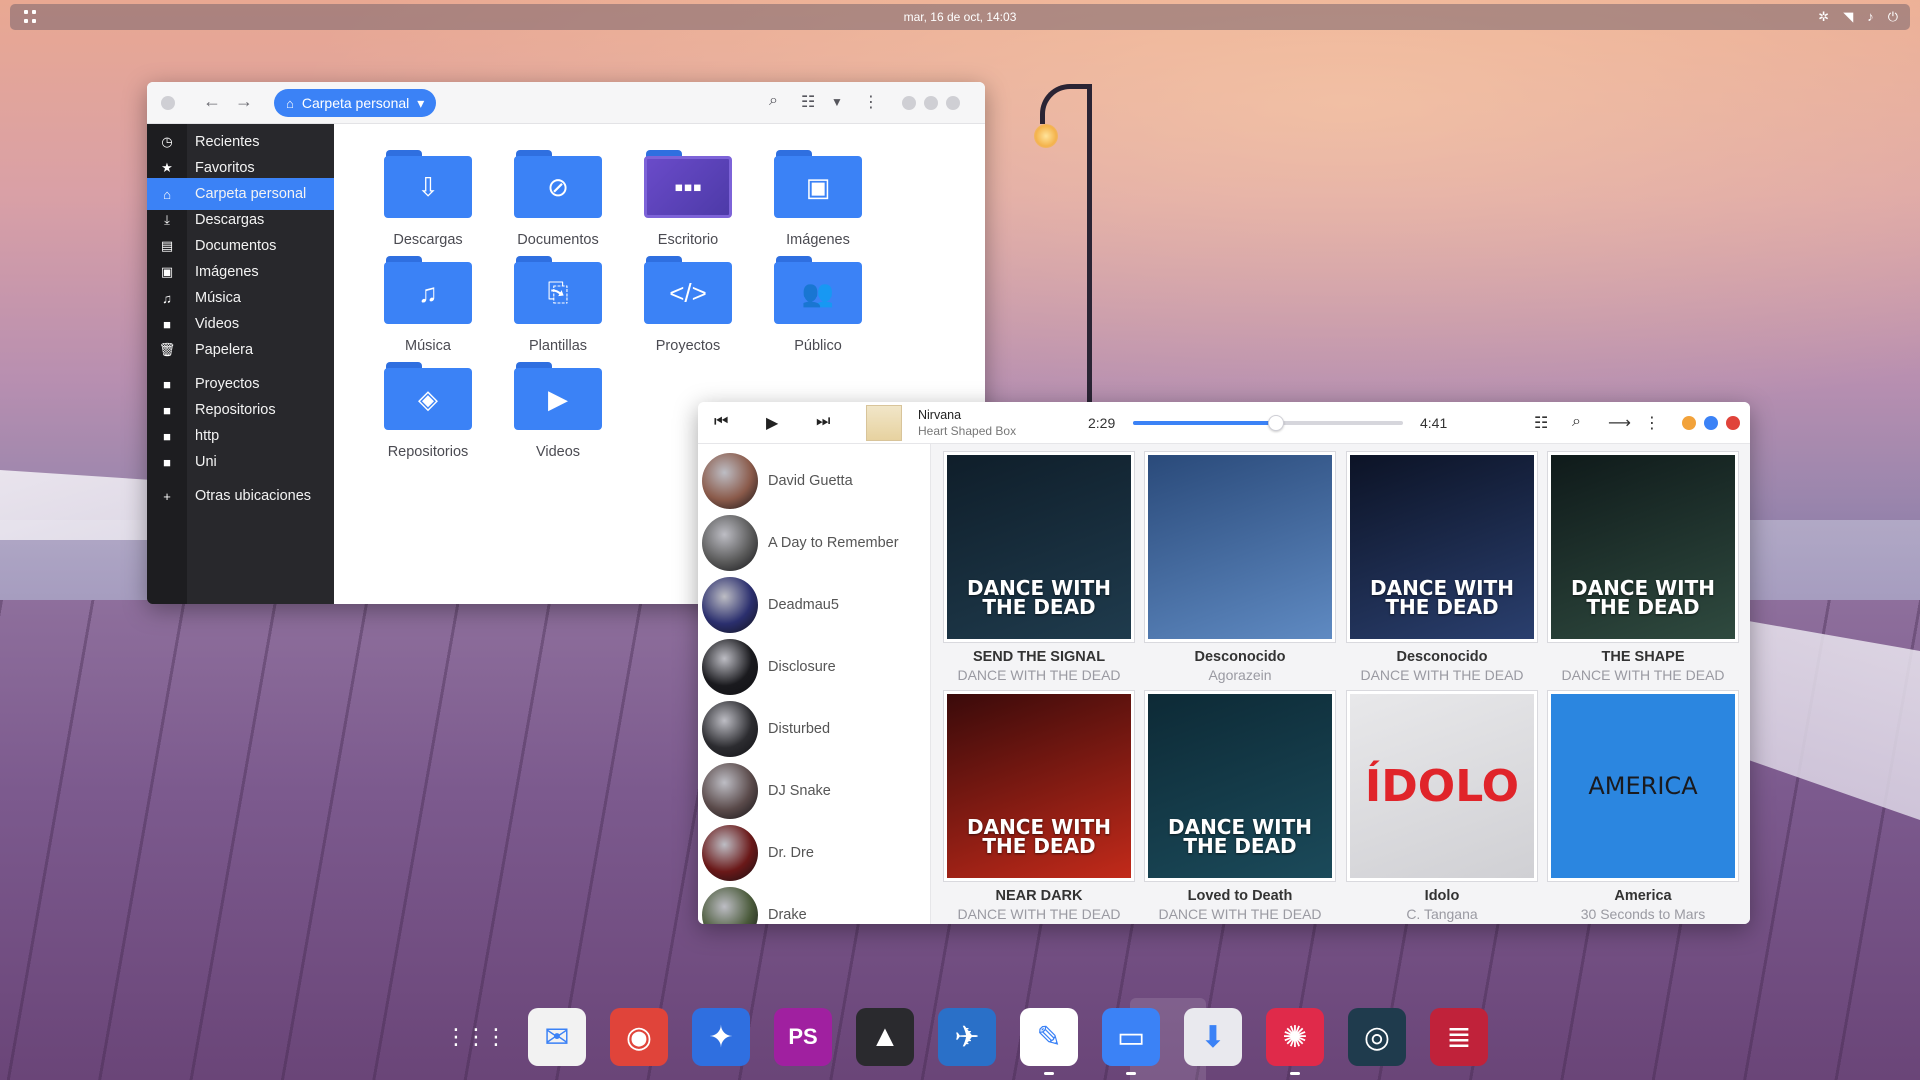 Image resolution: width=1920 pixels, height=1080 pixels. I want to click on forward-arrow-icon: →, so click(244, 101).